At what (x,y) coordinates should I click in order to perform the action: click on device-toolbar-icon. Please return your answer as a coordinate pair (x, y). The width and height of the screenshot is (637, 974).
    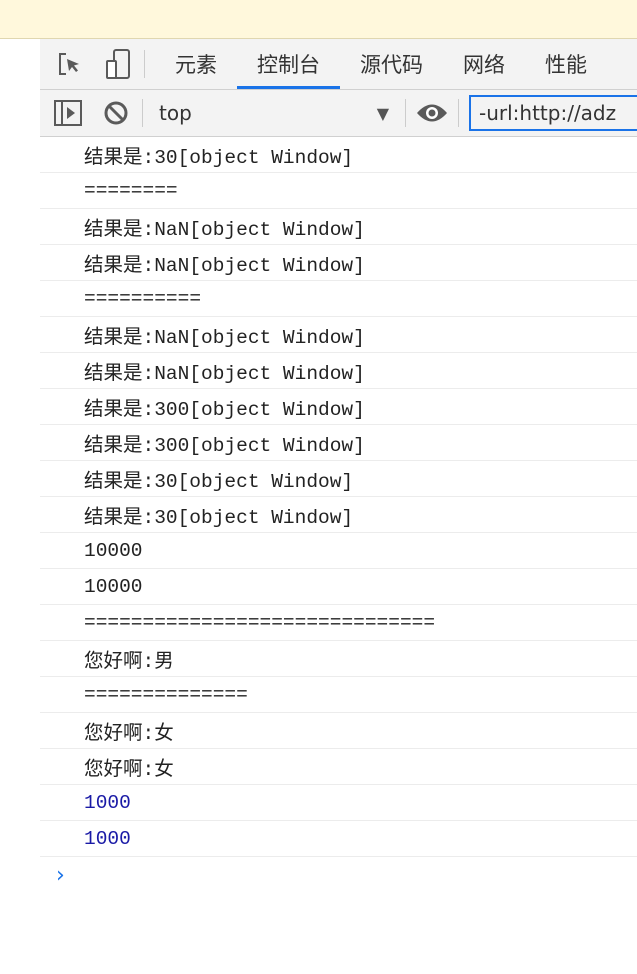
    Looking at the image, I should click on (118, 64).